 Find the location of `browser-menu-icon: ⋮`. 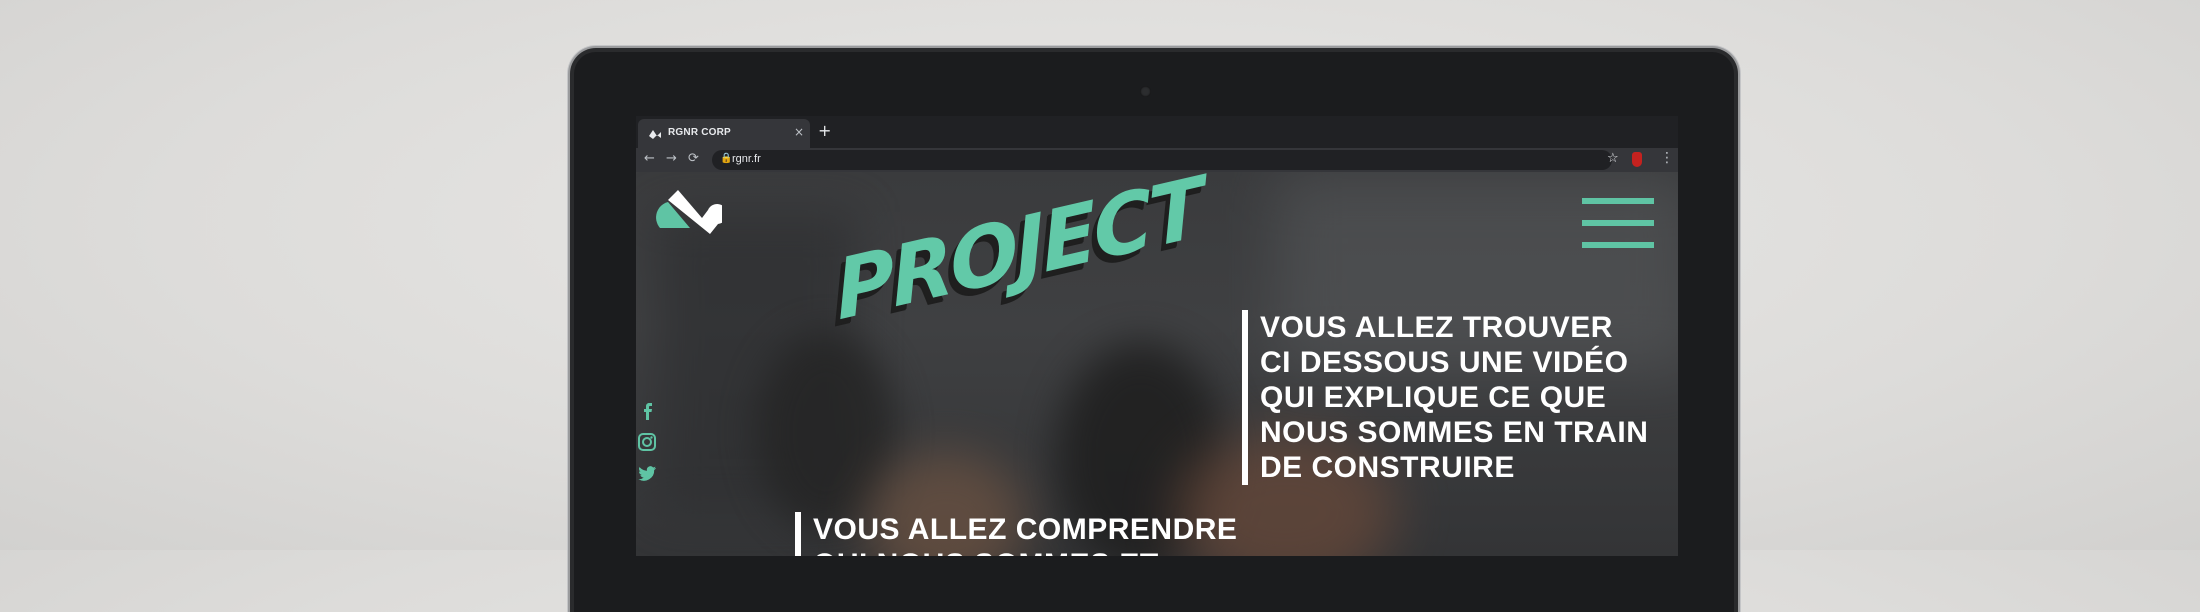

browser-menu-icon: ⋮ is located at coordinates (1667, 158).